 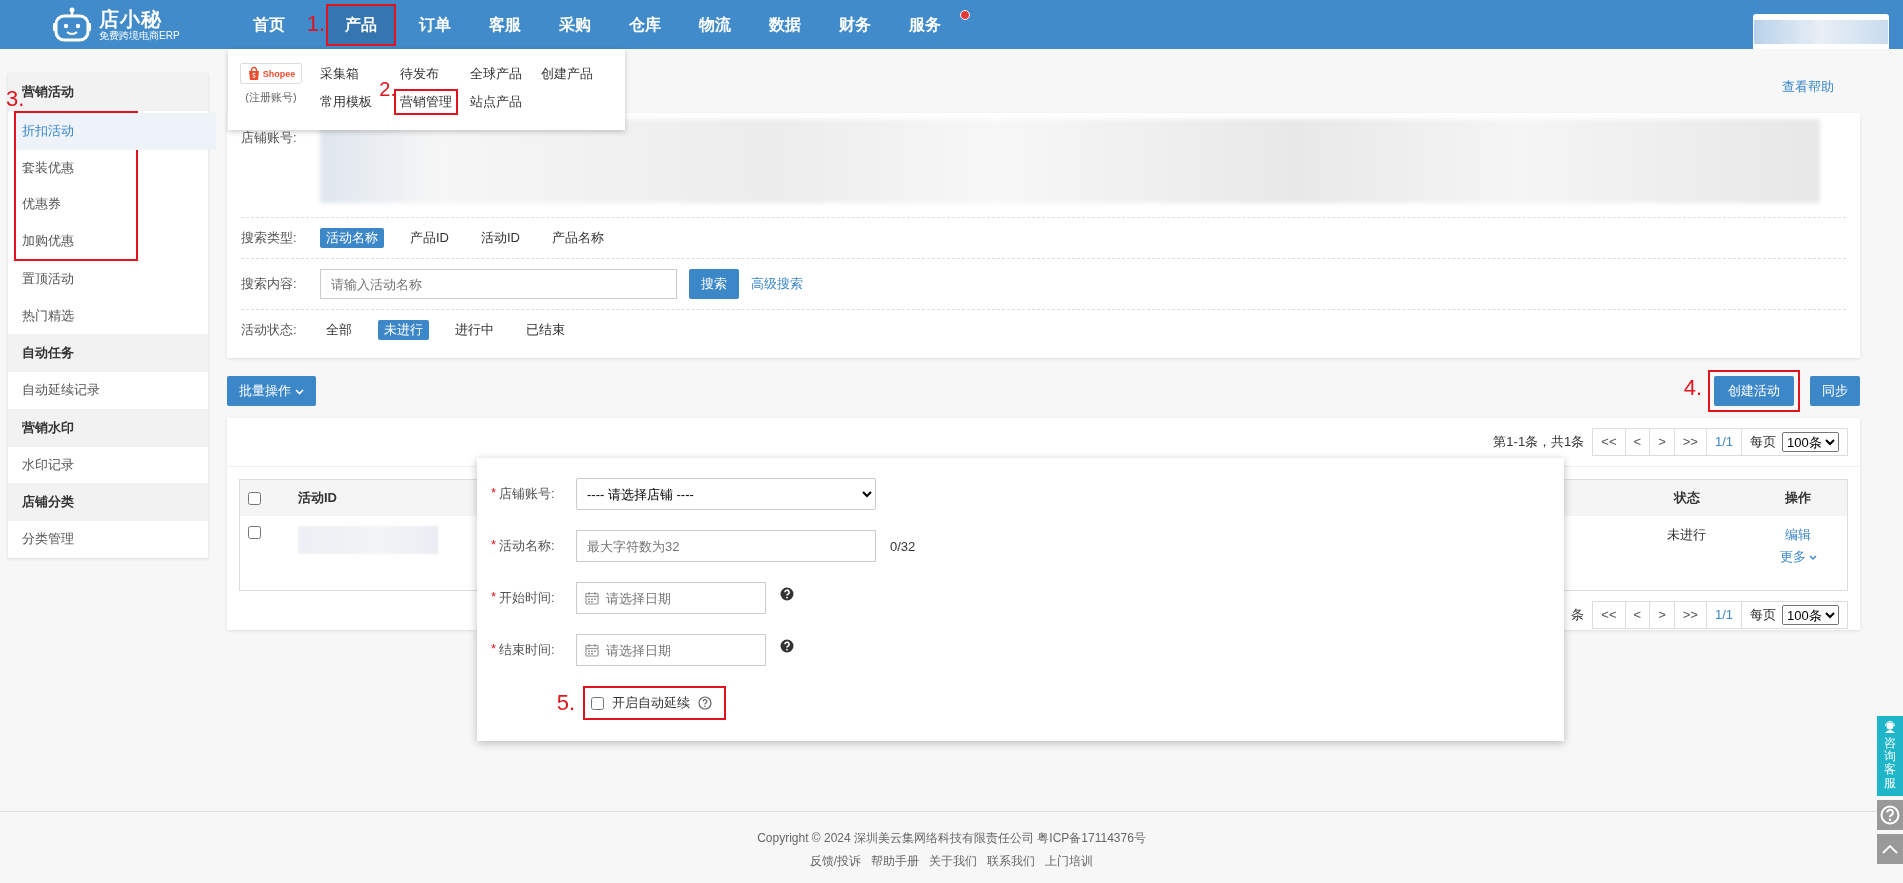 I want to click on filter-option: 活动名称, so click(x=352, y=238).